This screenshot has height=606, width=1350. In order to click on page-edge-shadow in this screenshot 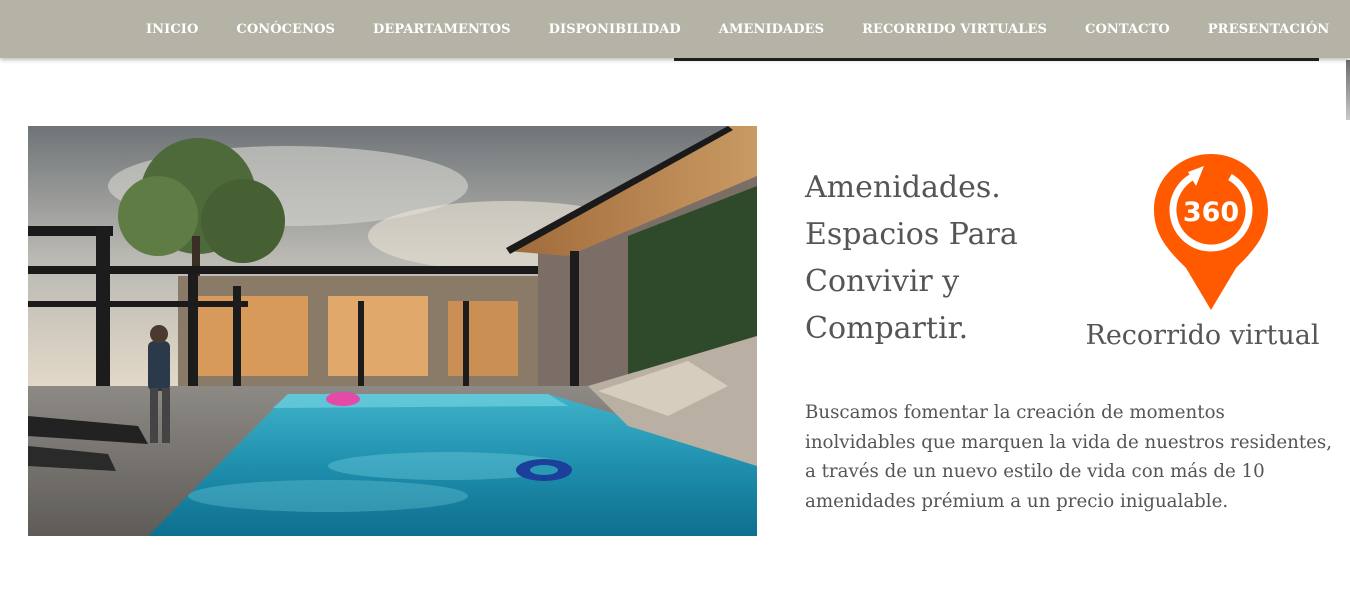, I will do `click(1348, 90)`.